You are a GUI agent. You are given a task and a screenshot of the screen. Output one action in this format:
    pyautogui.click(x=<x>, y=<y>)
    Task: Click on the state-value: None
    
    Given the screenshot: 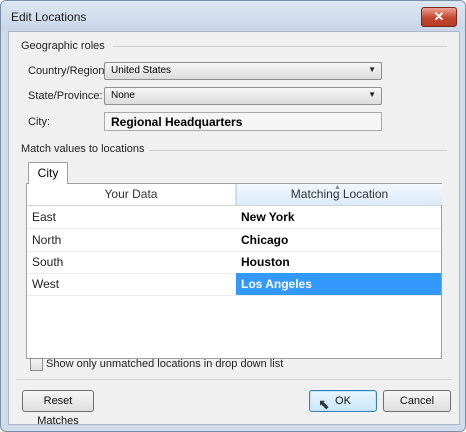 What is the action you would take?
    pyautogui.click(x=123, y=95)
    